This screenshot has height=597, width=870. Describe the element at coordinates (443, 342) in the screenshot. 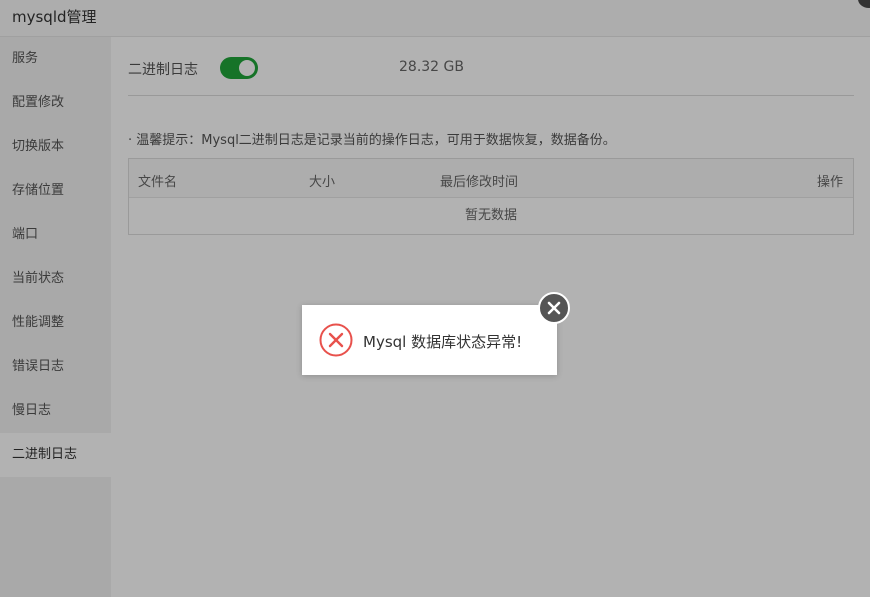

I see `dialog-message: Mysql 数据库状态异常!` at that location.